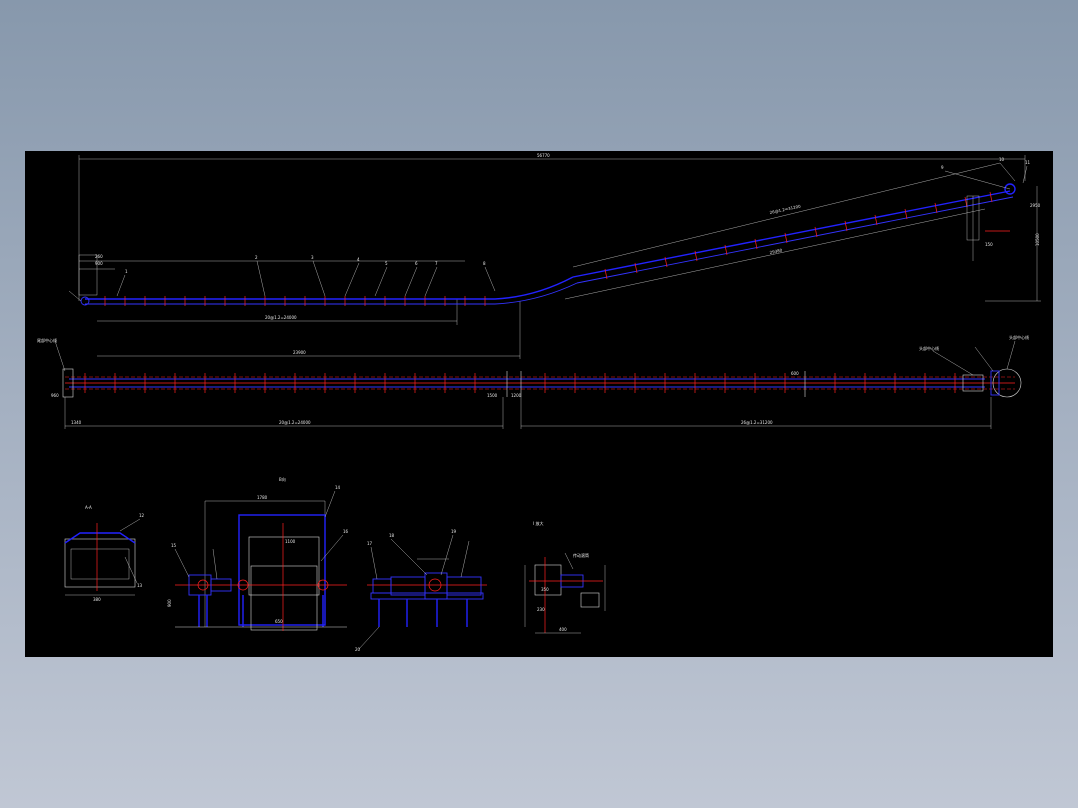 The image size is (1078, 808). I want to click on note-tail-centerline: 尾部中心线, so click(47, 340).